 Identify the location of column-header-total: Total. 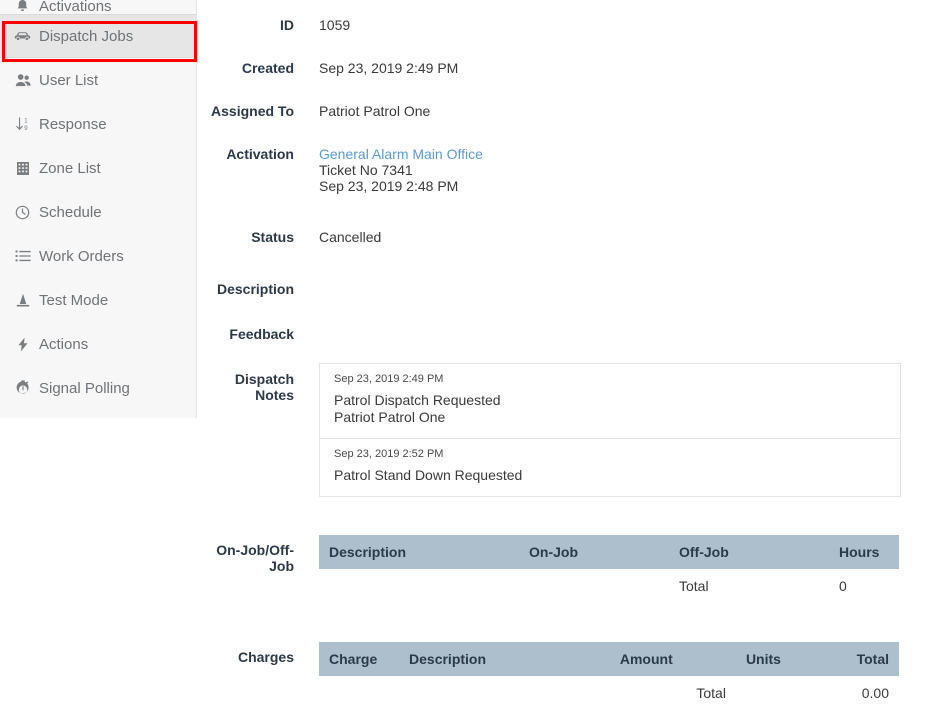
(872, 659).